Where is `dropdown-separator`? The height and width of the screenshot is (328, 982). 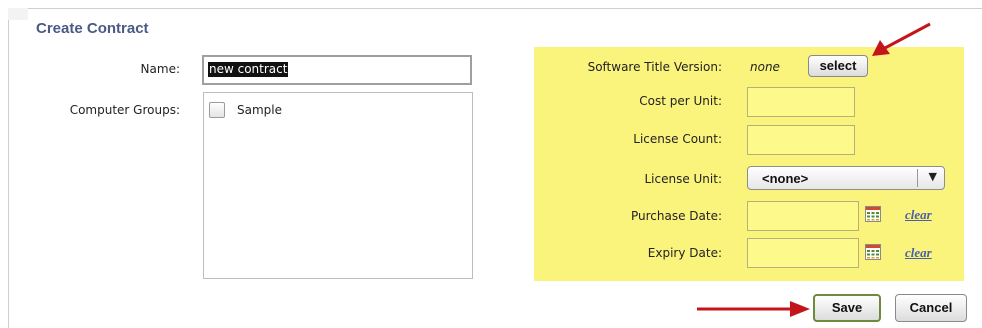 dropdown-separator is located at coordinates (917, 178).